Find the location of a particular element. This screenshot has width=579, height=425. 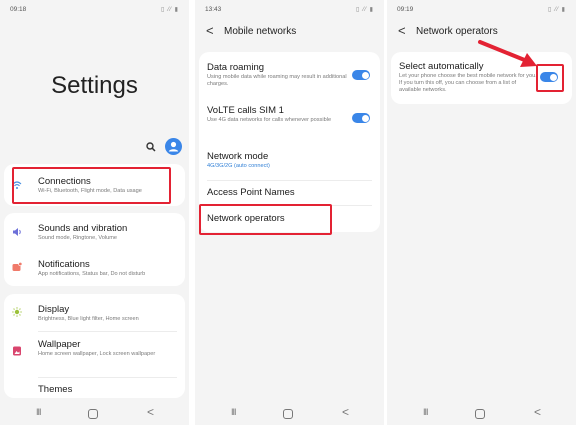

settings-item-themes: Themes is located at coordinates (94, 388).